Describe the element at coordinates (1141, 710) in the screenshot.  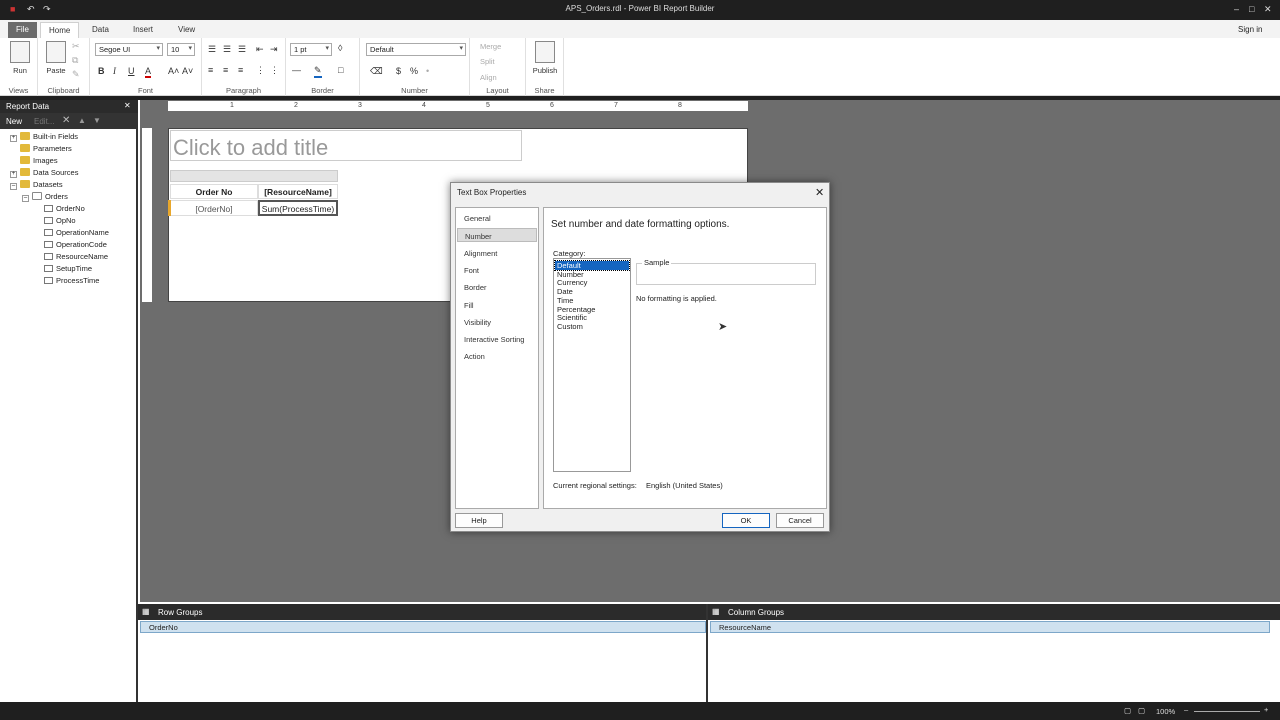
I see `print-layout-icon: ▢` at that location.